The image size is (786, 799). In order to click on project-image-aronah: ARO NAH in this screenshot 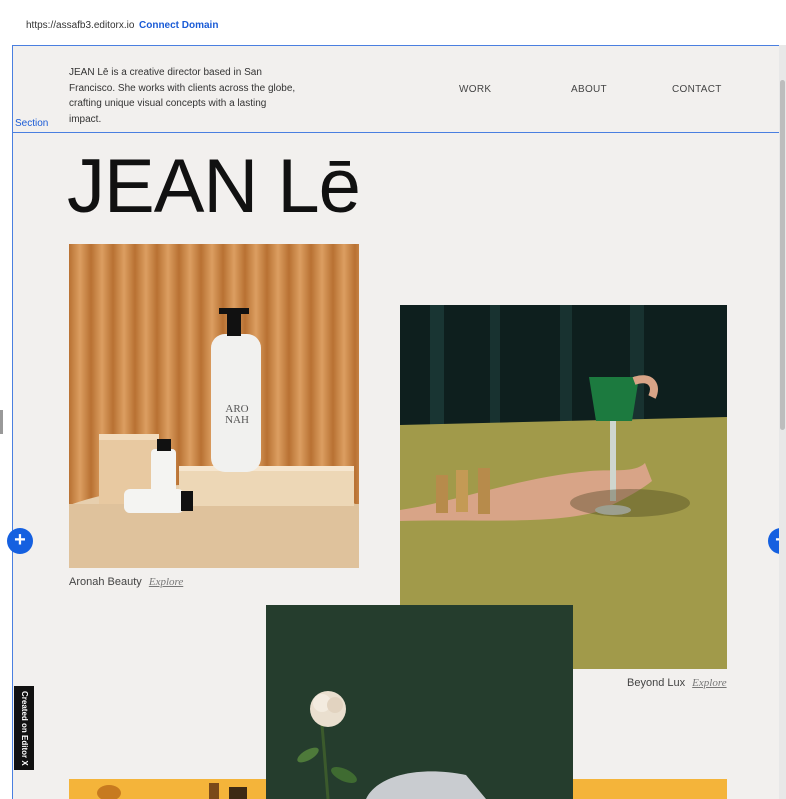, I will do `click(214, 406)`.